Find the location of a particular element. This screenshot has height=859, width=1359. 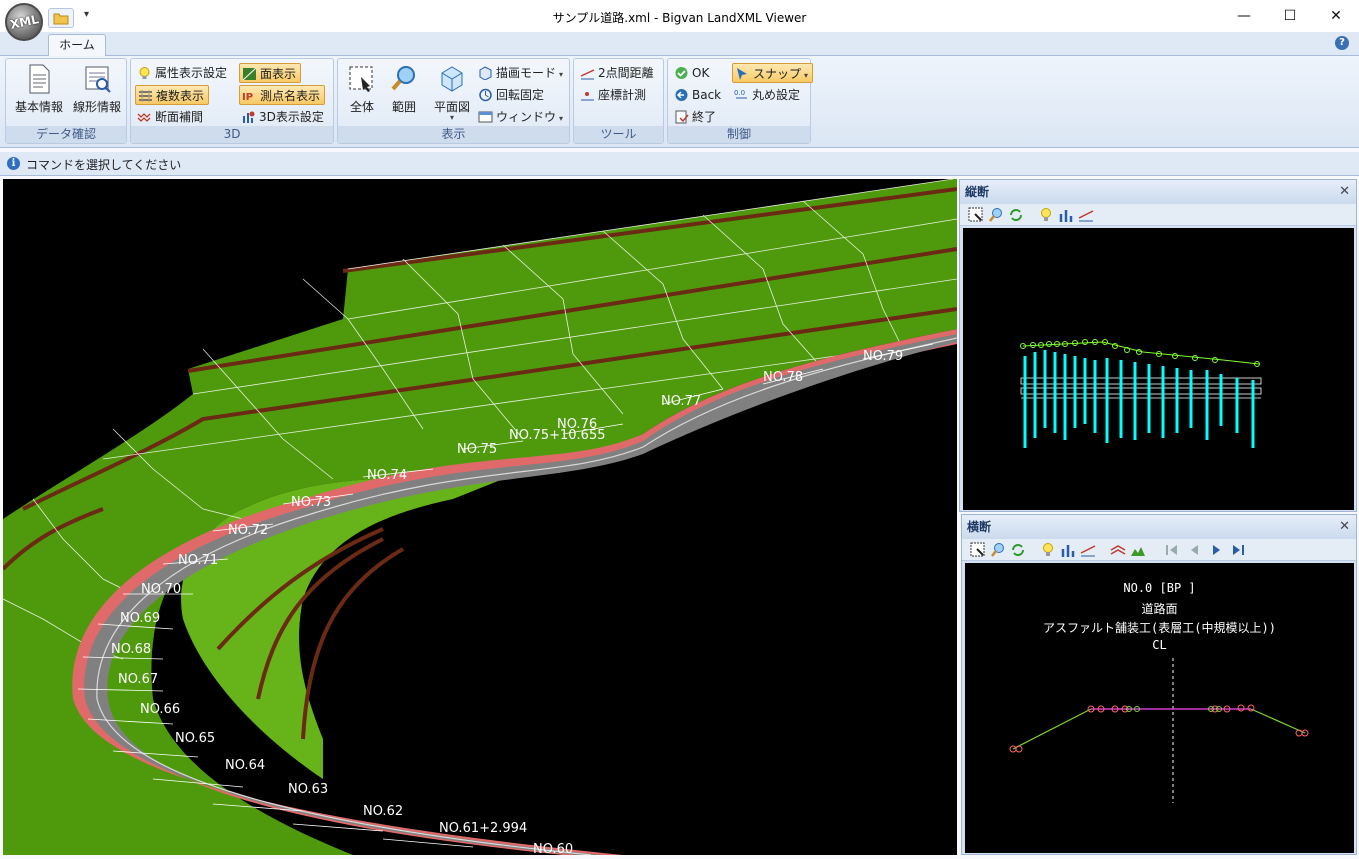

back-button: Back is located at coordinates (698, 95).